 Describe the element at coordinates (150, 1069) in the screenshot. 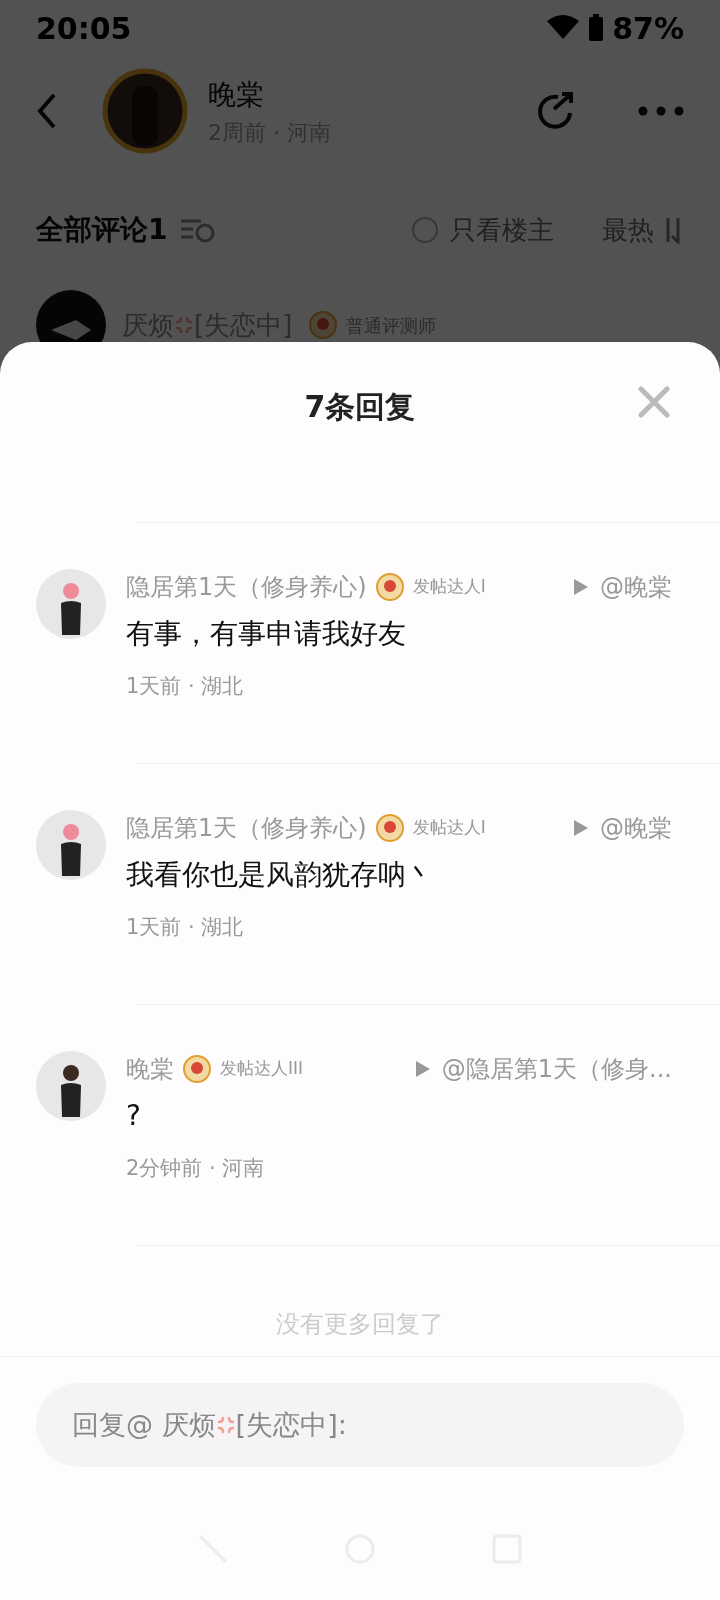

I see `replier-name: 晚棠` at that location.